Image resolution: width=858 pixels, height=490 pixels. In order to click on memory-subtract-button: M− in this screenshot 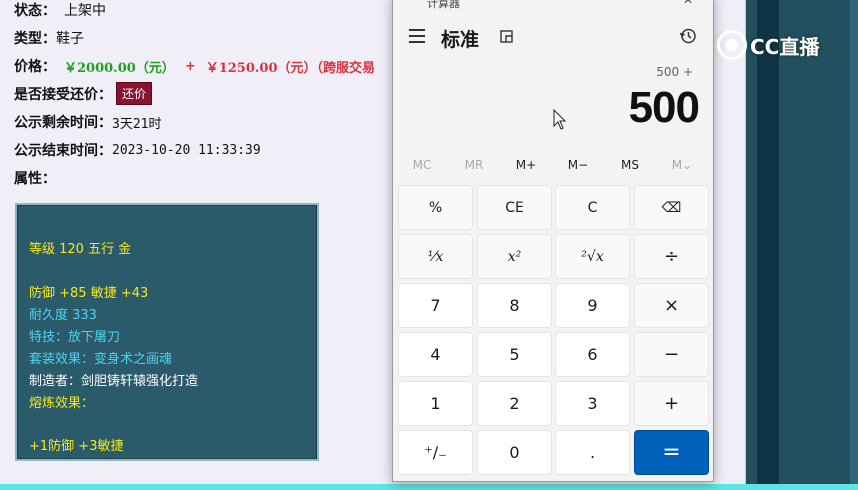, I will do `click(578, 165)`.